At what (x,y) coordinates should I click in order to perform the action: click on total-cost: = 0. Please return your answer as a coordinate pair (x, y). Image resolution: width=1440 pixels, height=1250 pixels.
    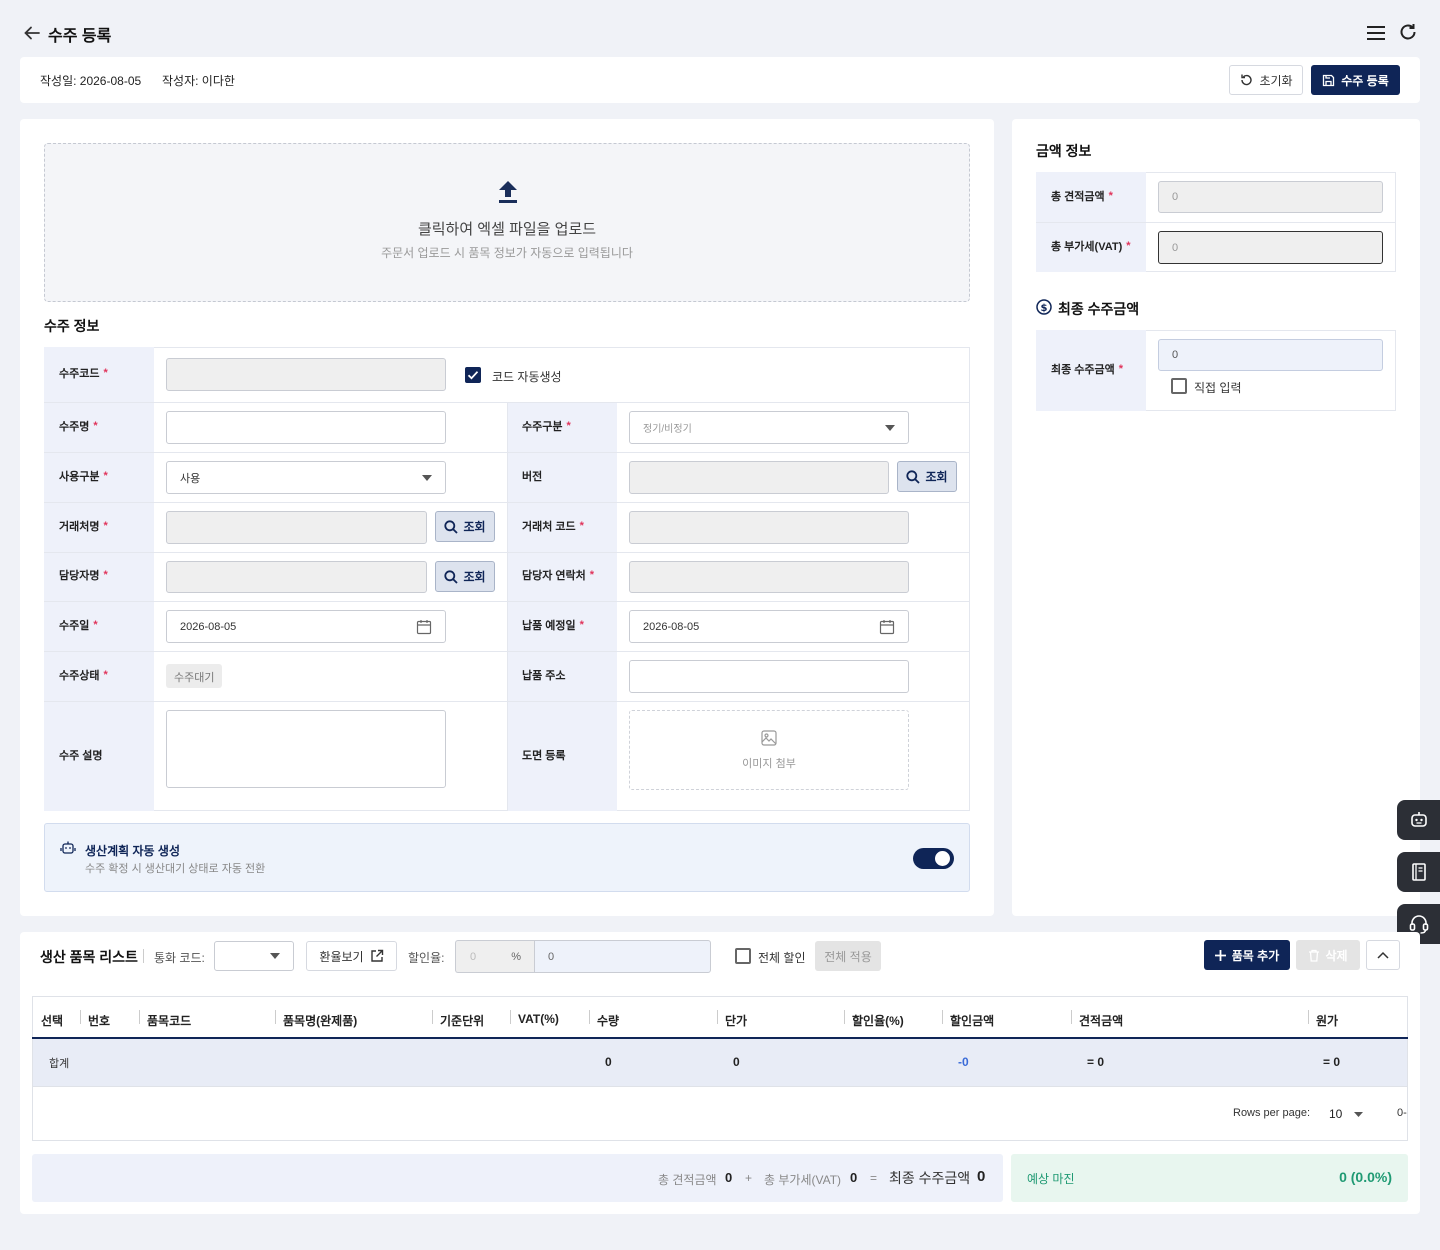
    Looking at the image, I should click on (1332, 1062).